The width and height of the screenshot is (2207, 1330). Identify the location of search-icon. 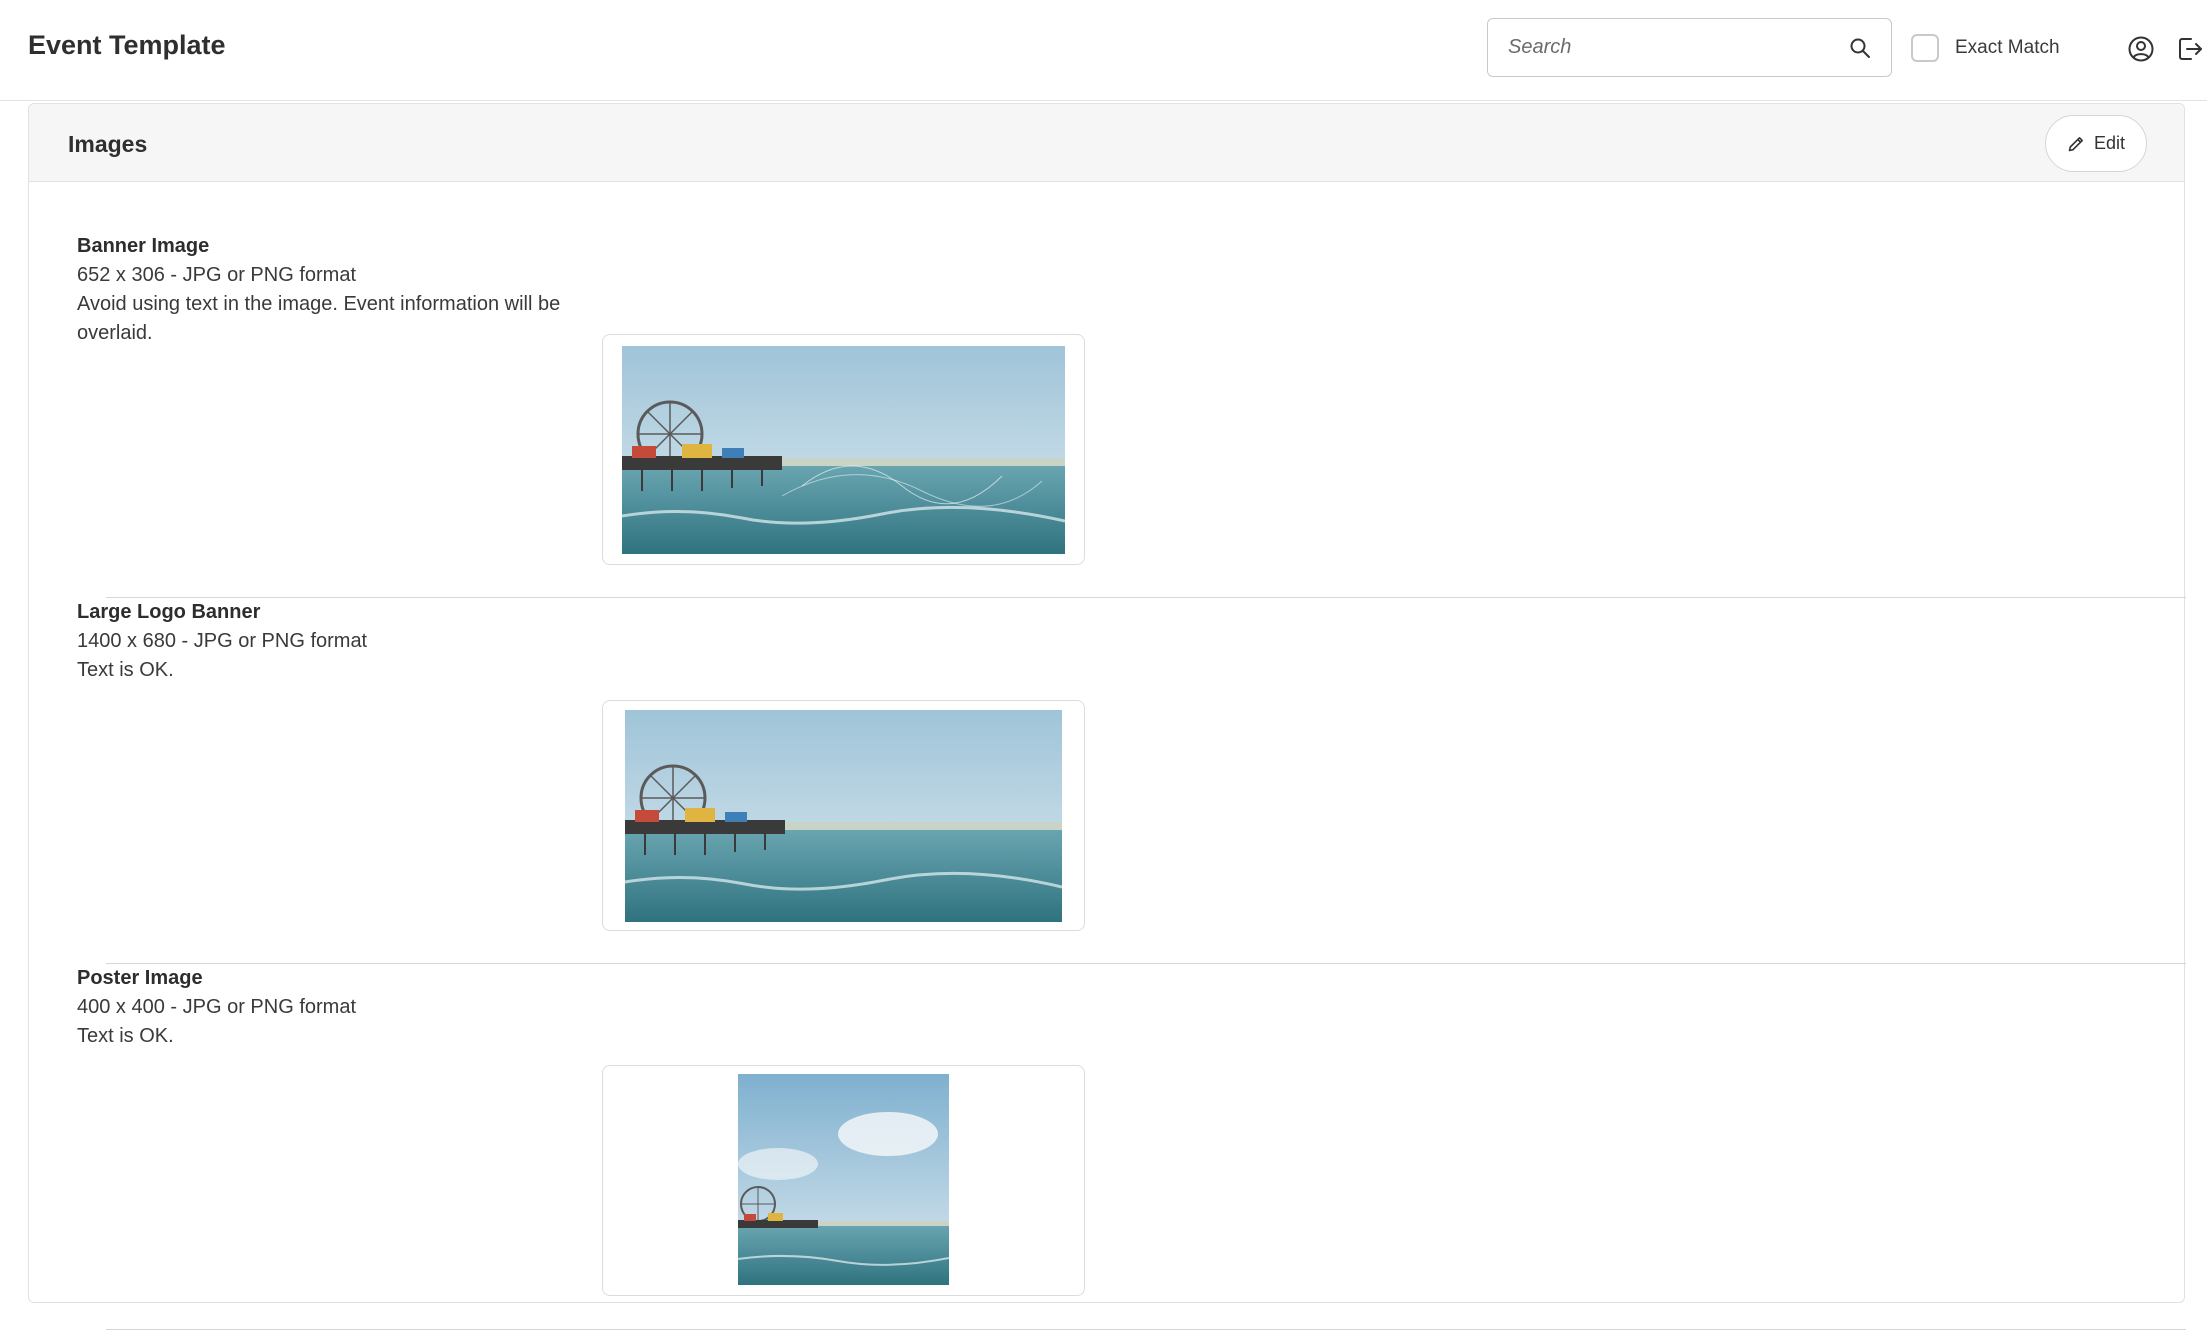
(1860, 48).